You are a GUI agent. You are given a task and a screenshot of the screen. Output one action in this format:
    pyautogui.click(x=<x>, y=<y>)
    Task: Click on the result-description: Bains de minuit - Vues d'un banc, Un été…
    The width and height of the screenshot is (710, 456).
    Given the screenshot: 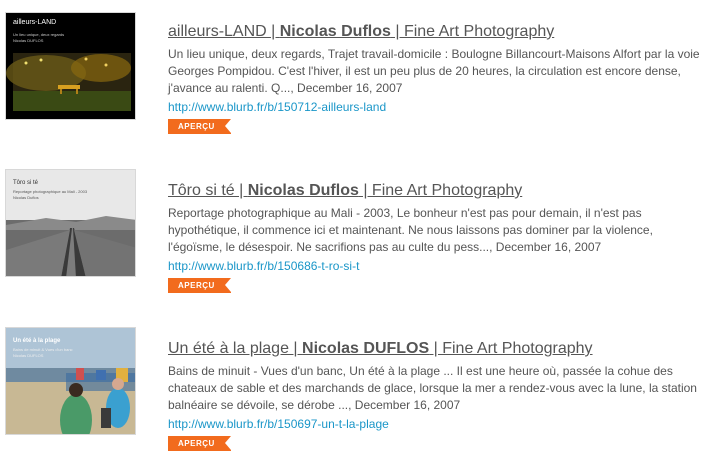 What is the action you would take?
    pyautogui.click(x=432, y=388)
    